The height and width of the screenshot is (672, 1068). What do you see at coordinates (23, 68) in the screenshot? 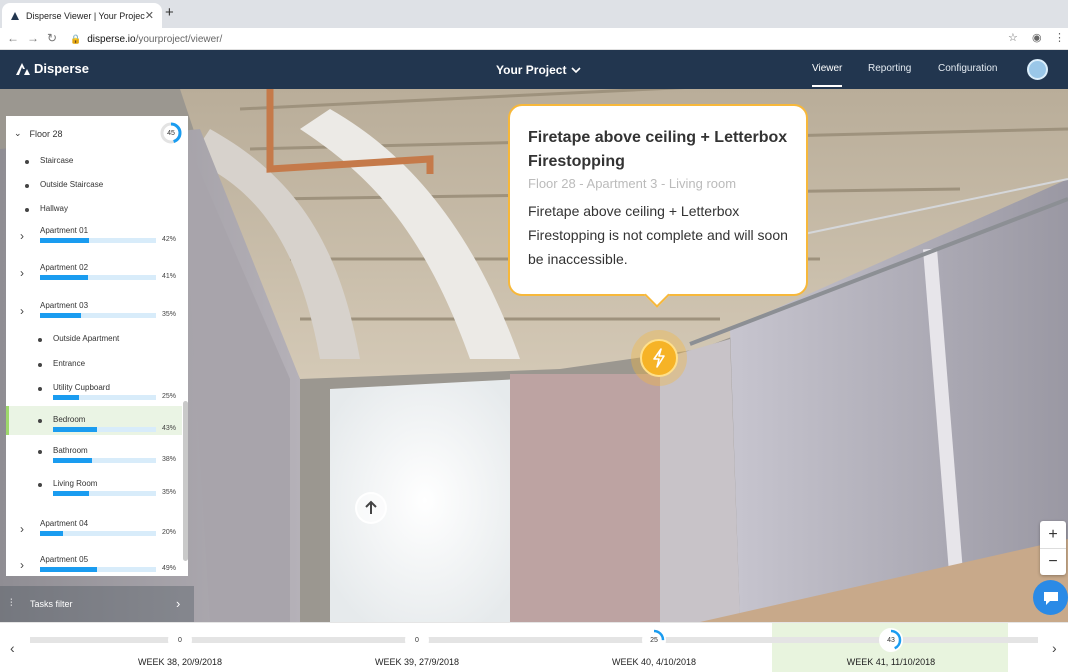
I see `disperse-logo-icon` at bounding box center [23, 68].